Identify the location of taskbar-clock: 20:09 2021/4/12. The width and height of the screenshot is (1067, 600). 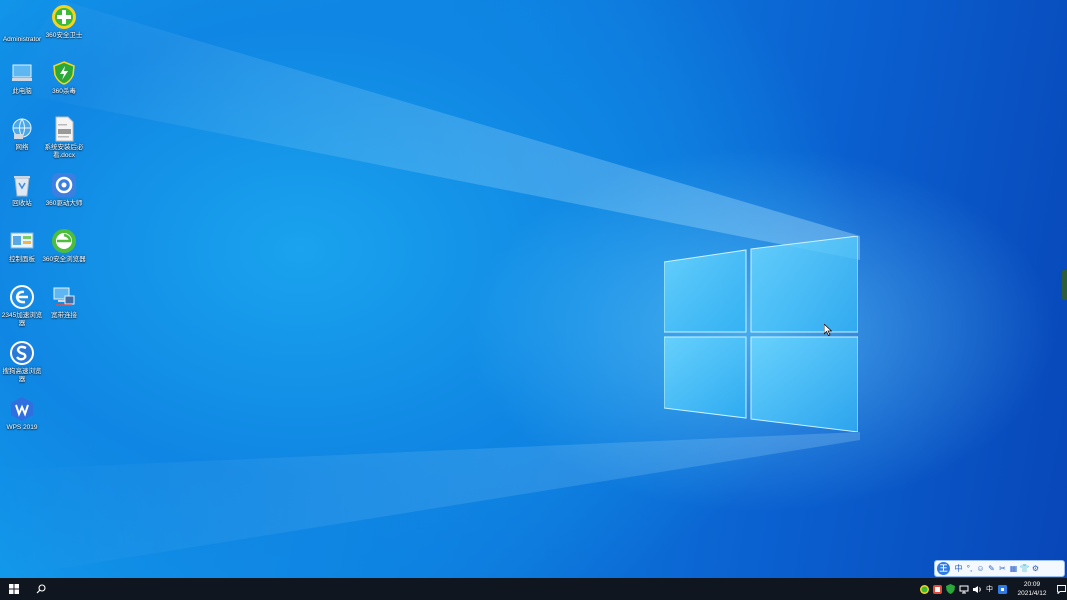
(1032, 589).